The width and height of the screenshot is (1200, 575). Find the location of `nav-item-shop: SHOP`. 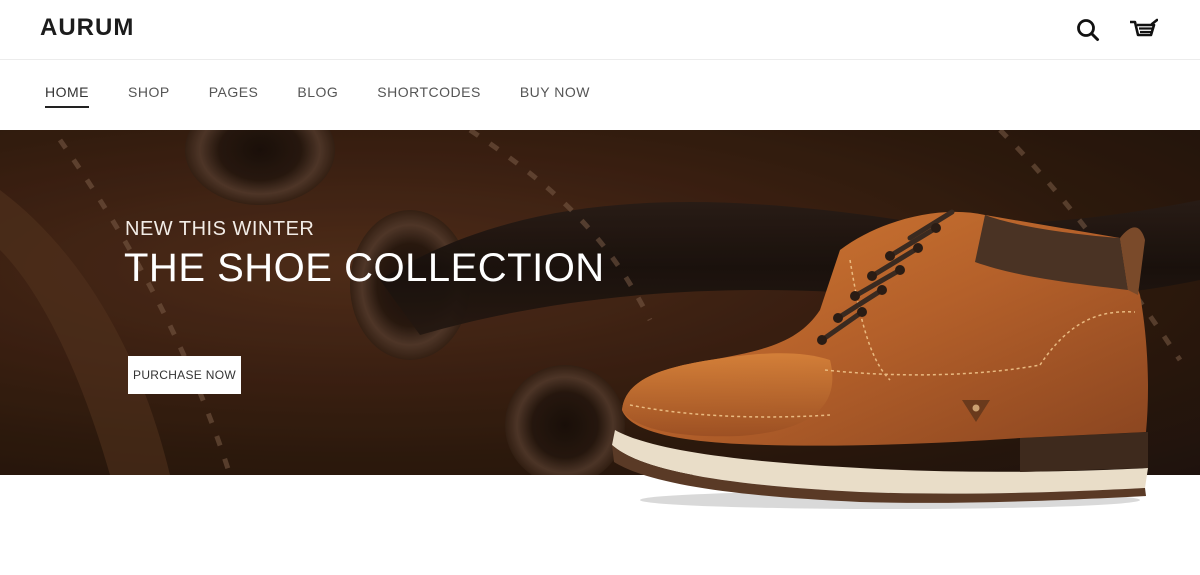

nav-item-shop: SHOP is located at coordinates (149, 95).